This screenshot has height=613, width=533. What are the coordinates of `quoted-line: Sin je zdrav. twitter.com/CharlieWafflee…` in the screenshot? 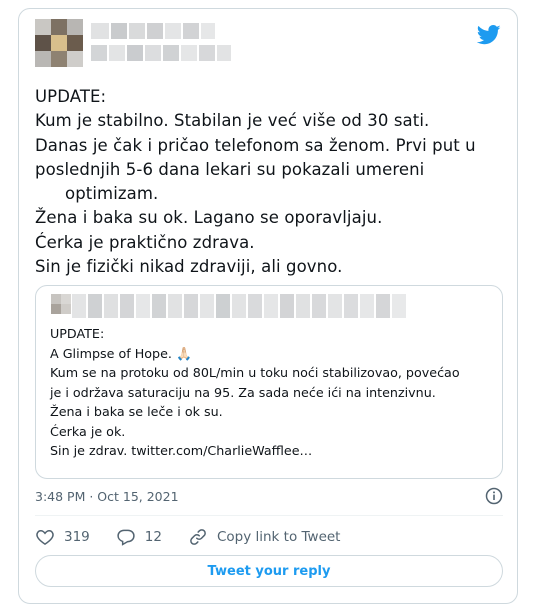 It's located at (272, 451).